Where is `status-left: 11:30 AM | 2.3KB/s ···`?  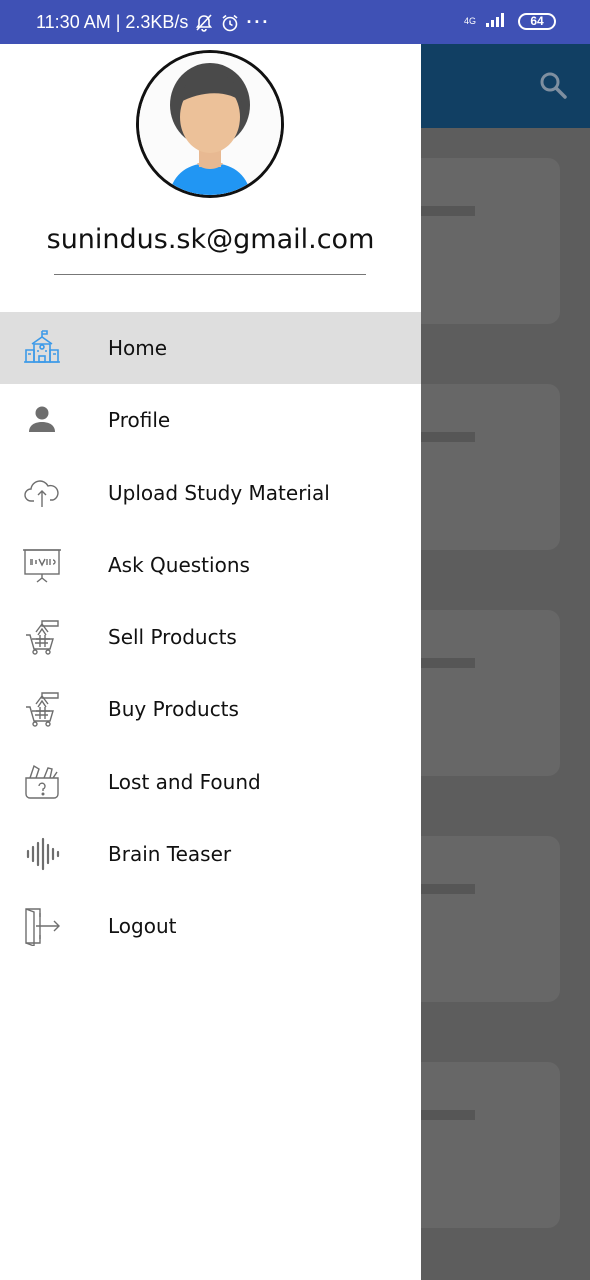
status-left: 11:30 AM | 2.3KB/s ··· is located at coordinates (153, 22).